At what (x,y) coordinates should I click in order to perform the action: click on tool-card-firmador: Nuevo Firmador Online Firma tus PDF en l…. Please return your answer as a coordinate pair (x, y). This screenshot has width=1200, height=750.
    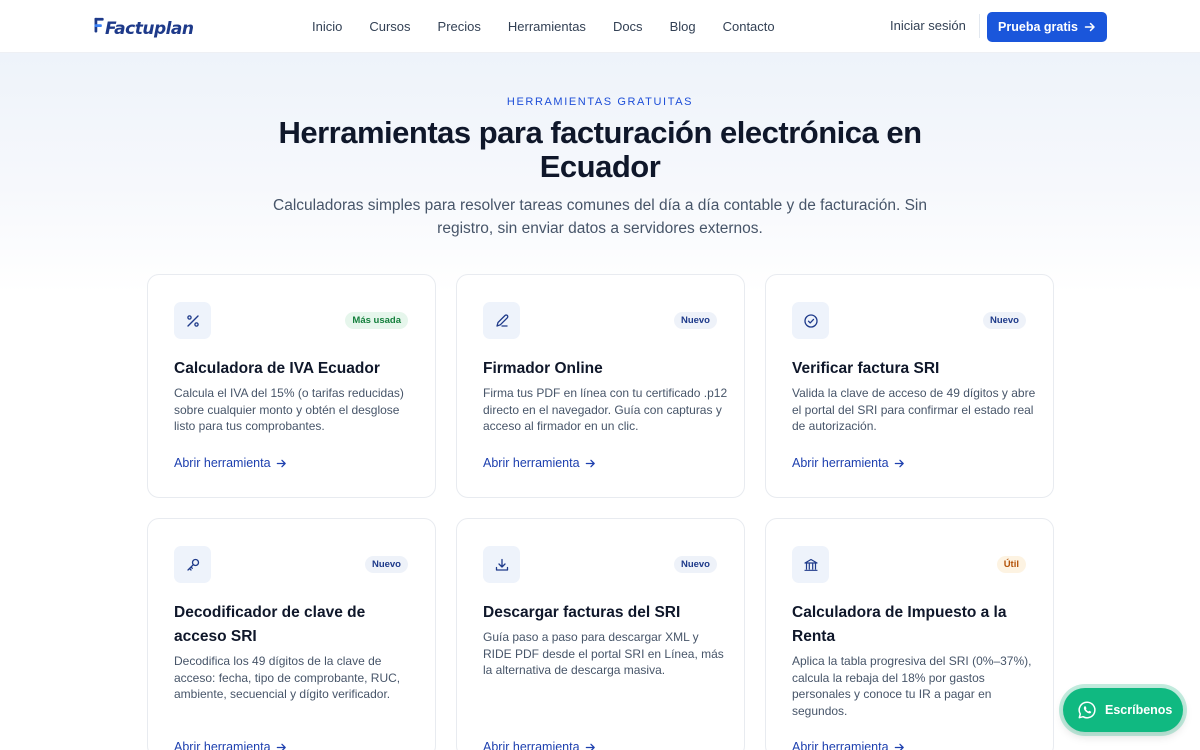
    Looking at the image, I should click on (600, 386).